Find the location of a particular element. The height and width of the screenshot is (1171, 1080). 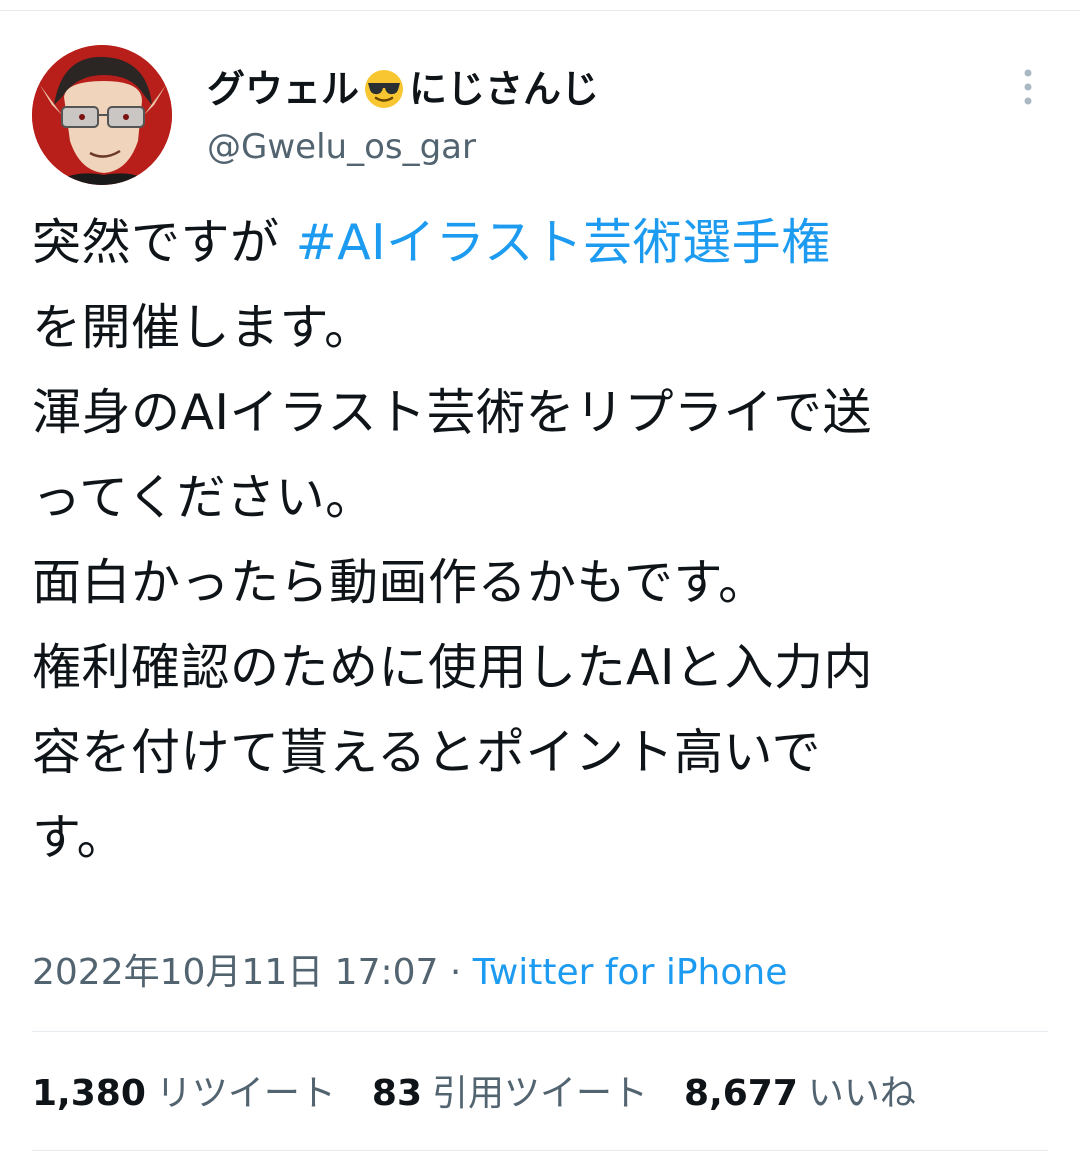

tweet-line-8: す。 is located at coordinates (79, 837).